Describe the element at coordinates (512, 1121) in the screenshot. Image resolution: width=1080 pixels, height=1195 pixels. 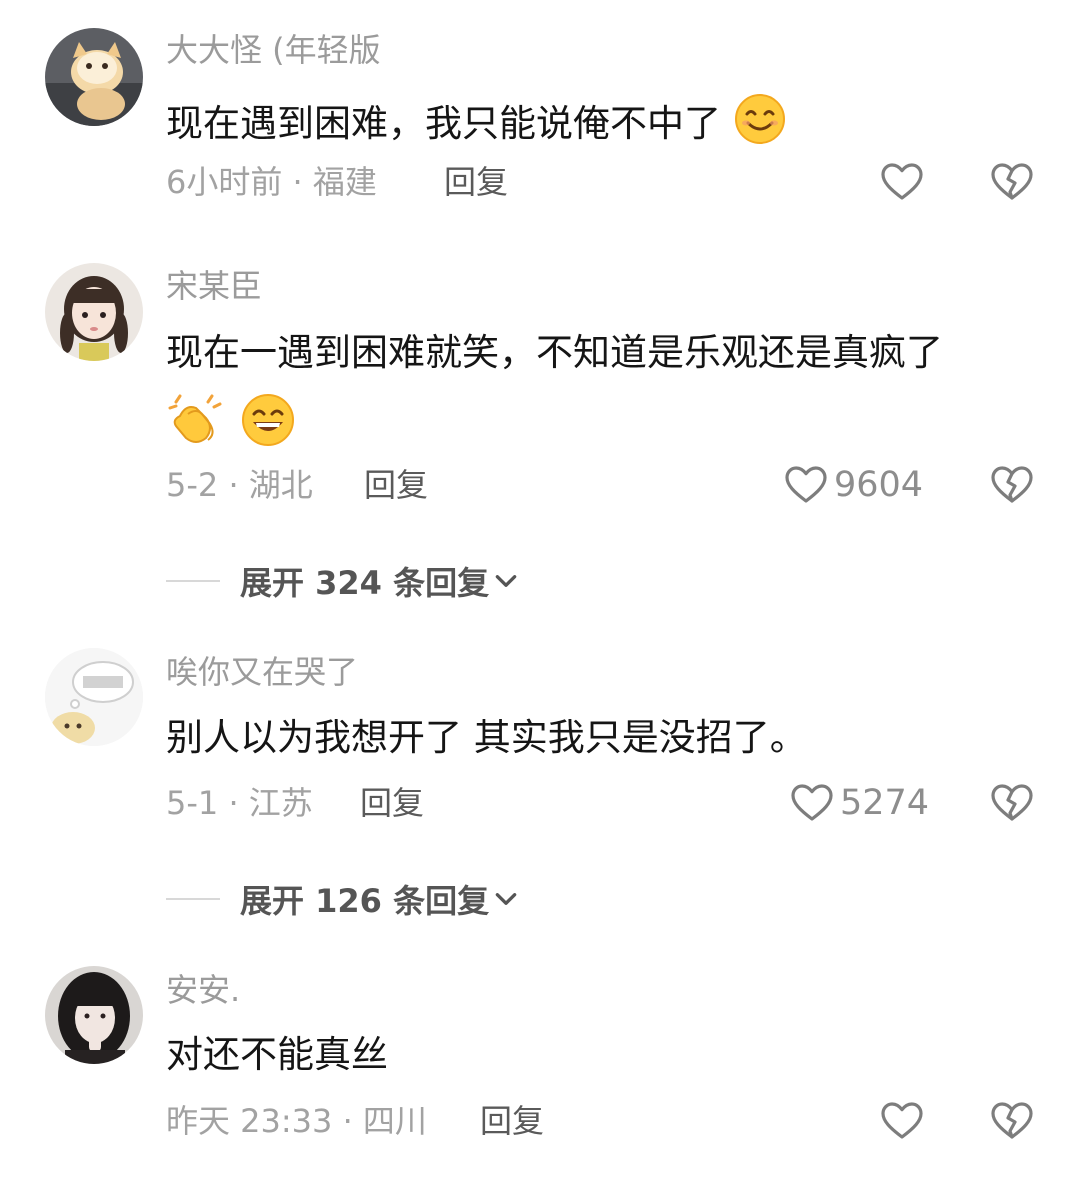
I see `reply-button: 回复` at that location.